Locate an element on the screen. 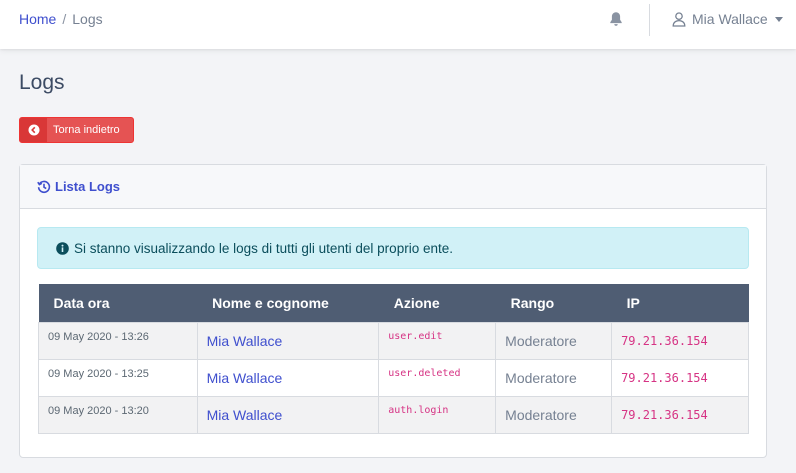 Image resolution: width=796 pixels, height=473 pixels. column-header-role: Rango is located at coordinates (553, 303).